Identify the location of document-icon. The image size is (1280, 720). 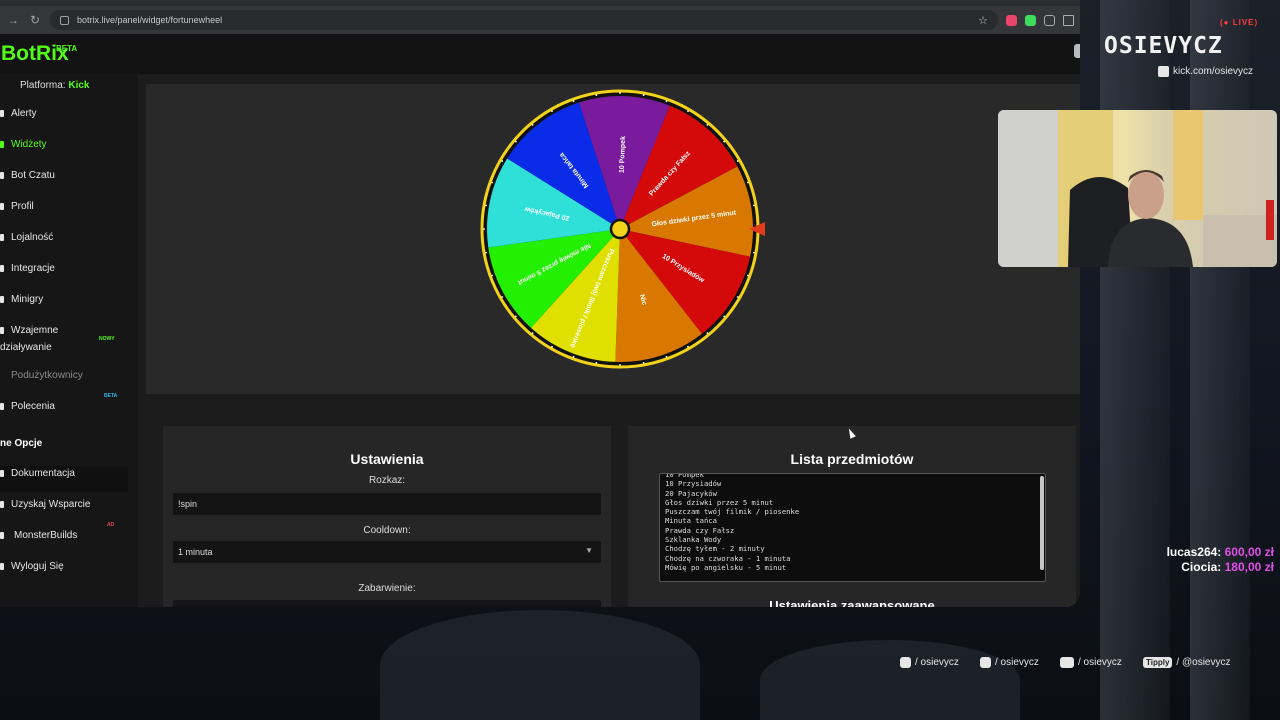
(2, 473).